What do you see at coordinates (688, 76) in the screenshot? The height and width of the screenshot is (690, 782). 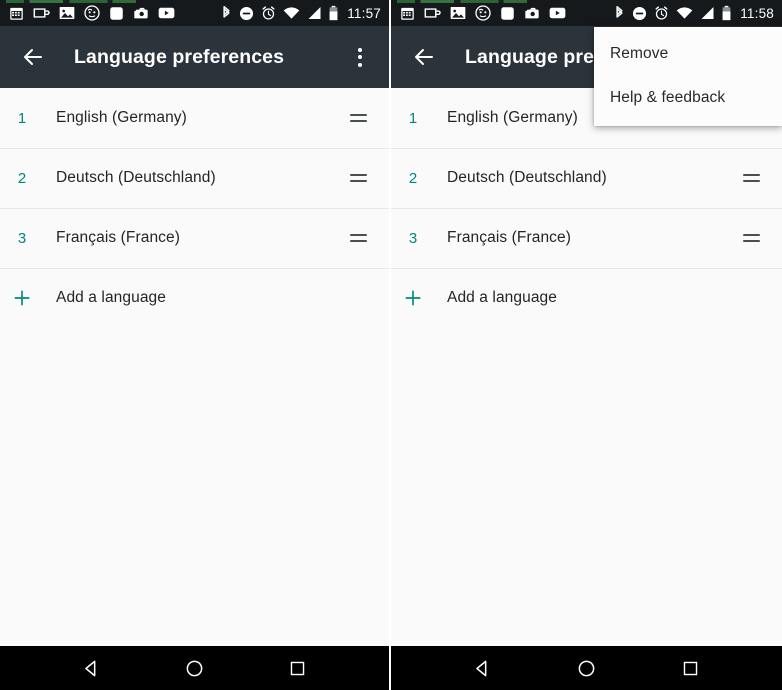 I see `overflow-menu-popup: Remove Help & feedback` at bounding box center [688, 76].